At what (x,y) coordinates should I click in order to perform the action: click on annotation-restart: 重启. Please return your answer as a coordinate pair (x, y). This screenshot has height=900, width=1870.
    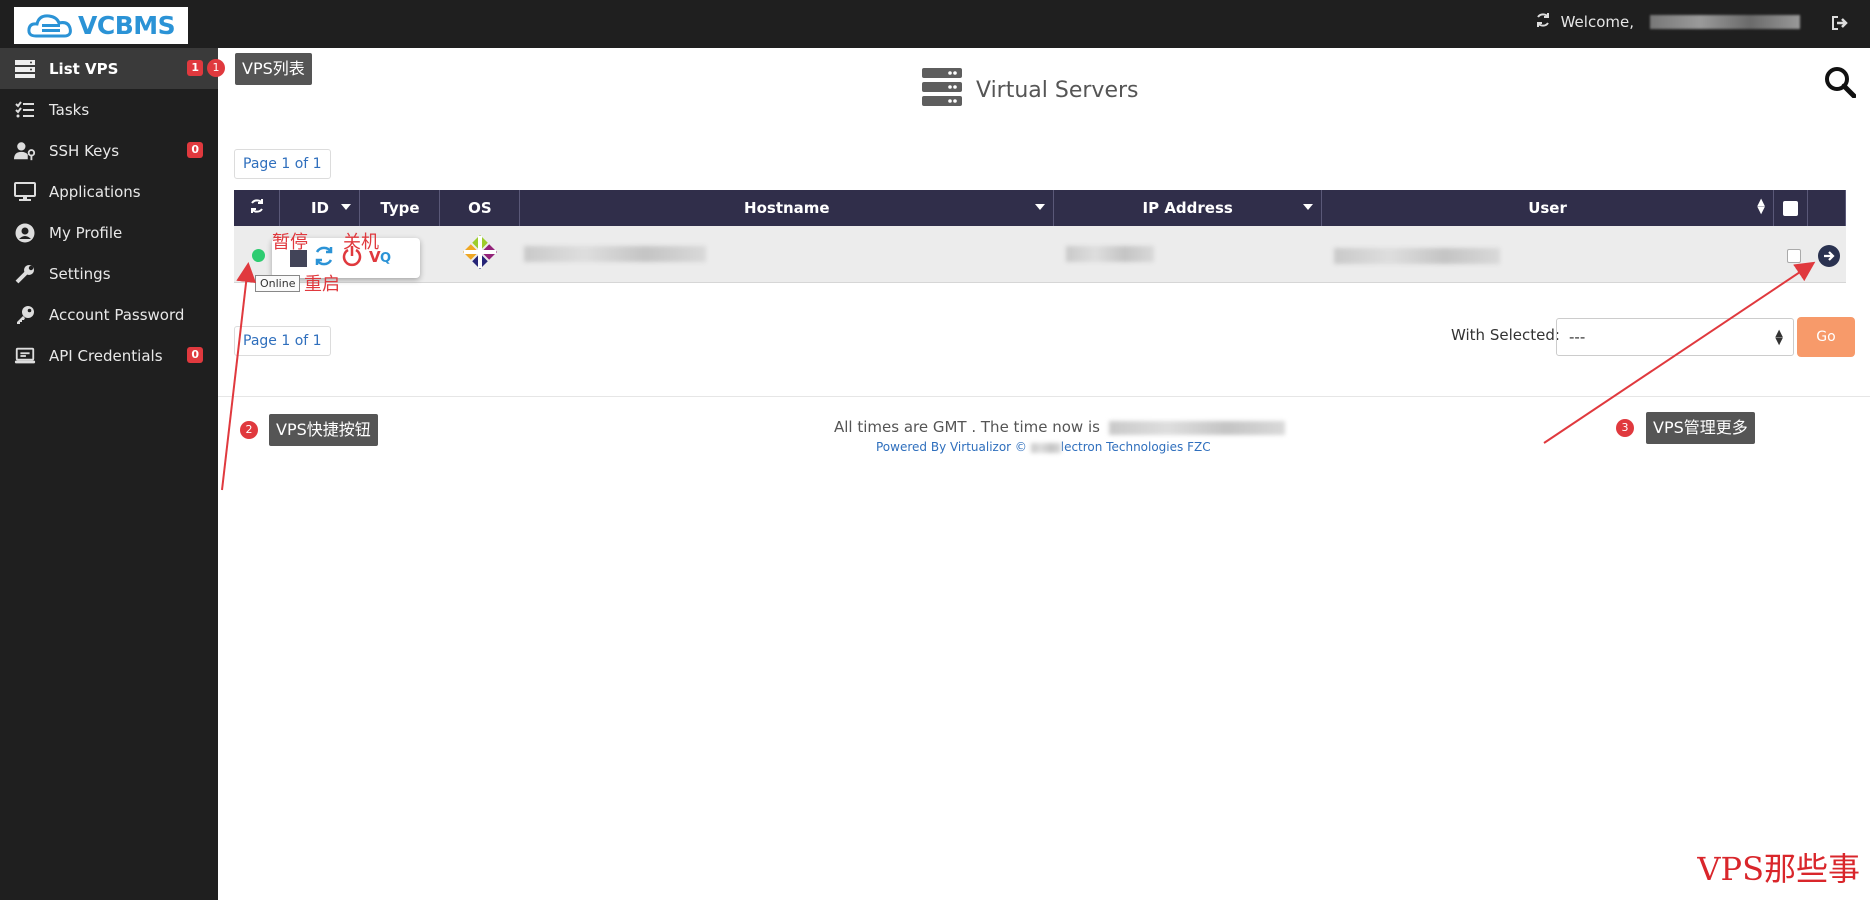
    Looking at the image, I should click on (322, 284).